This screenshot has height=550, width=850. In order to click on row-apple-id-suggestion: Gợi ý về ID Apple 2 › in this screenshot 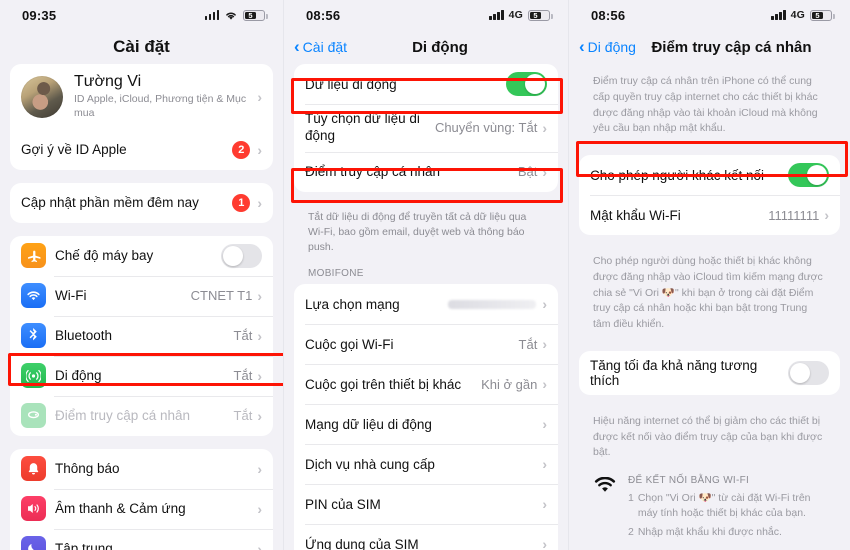, I will do `click(141, 150)`.